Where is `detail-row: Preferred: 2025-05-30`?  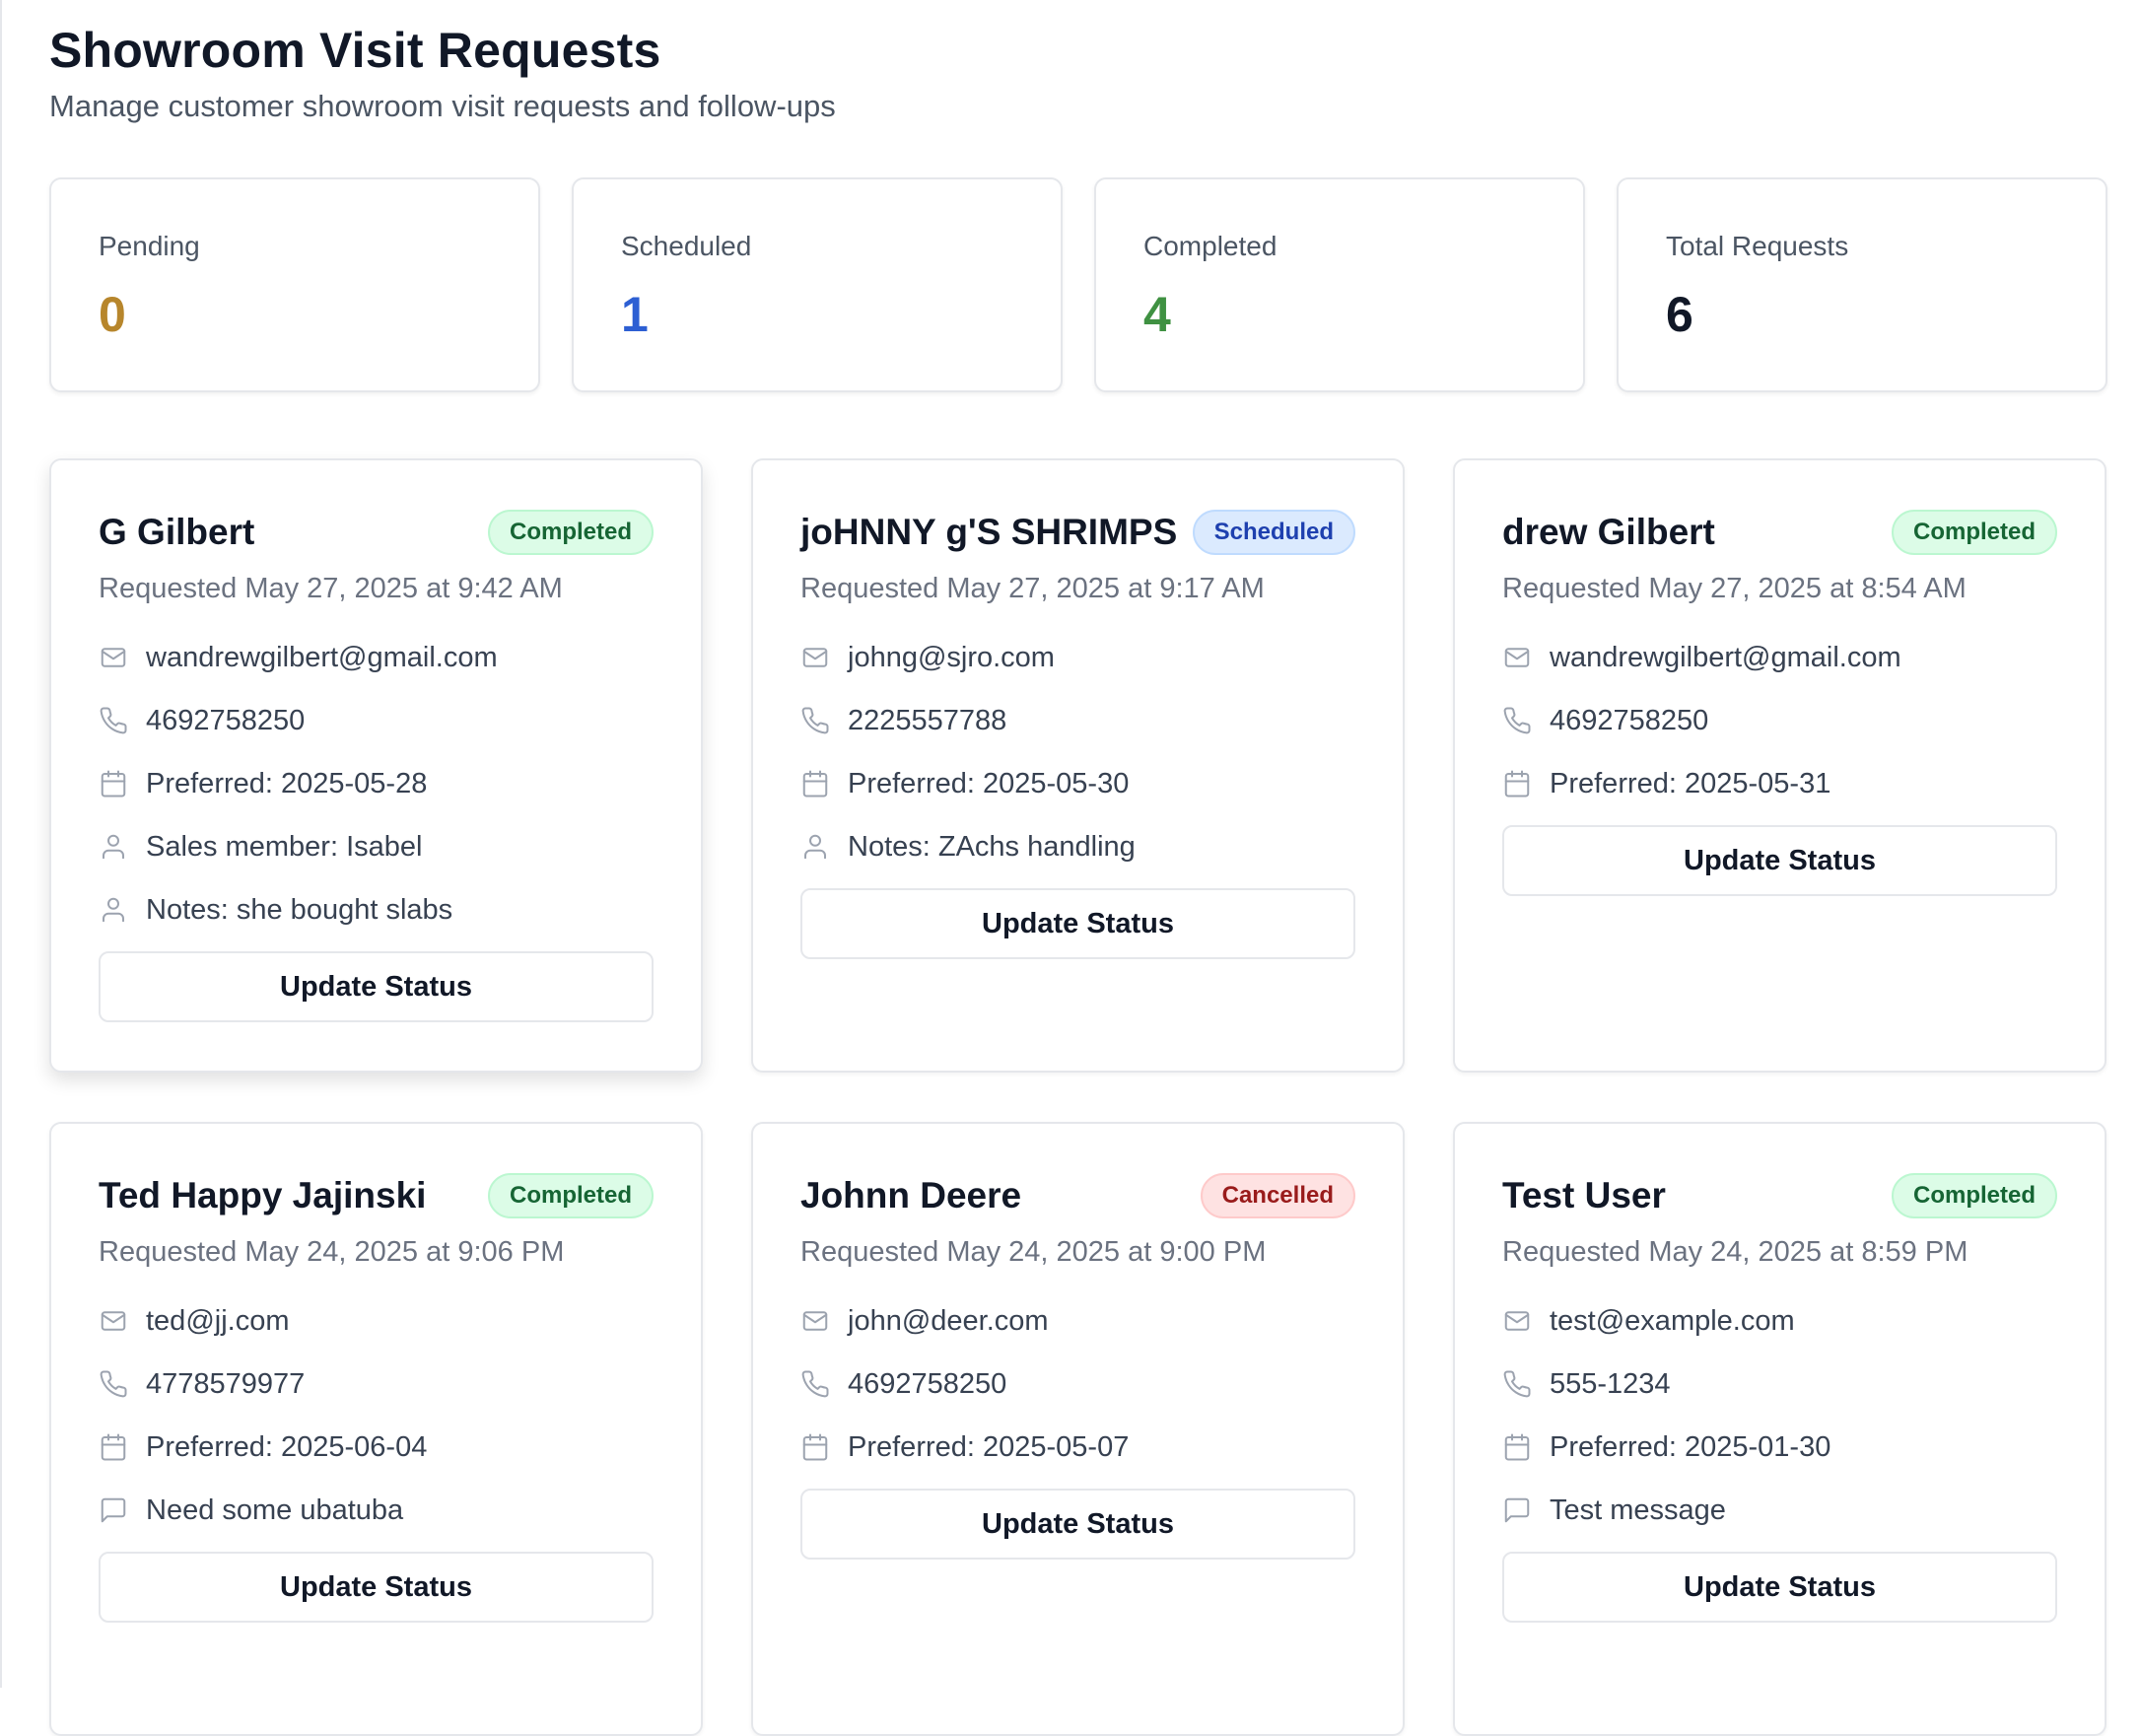
detail-row: Preferred: 2025-05-30 is located at coordinates (1077, 784).